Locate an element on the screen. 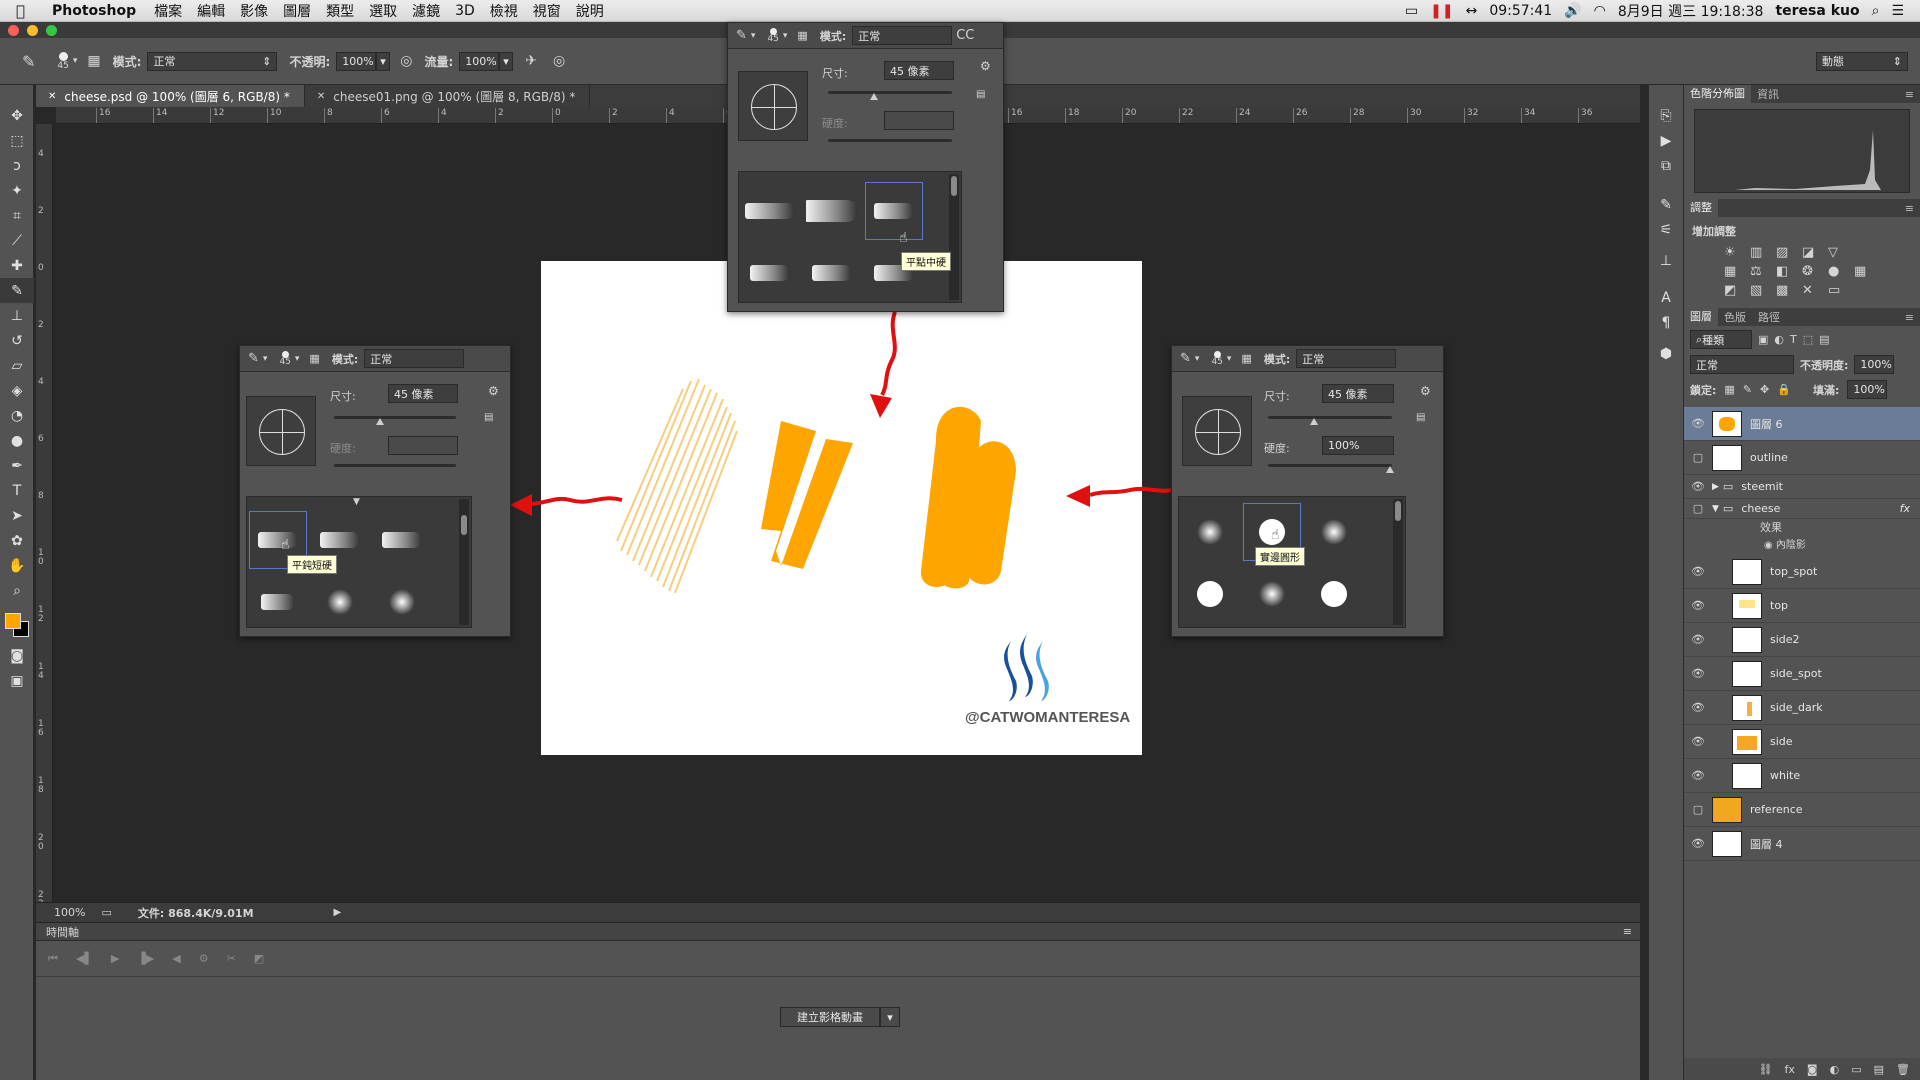 This screenshot has width=1920, height=1080. brush-panel-toggle-icon: ▦ is located at coordinates (802, 35).